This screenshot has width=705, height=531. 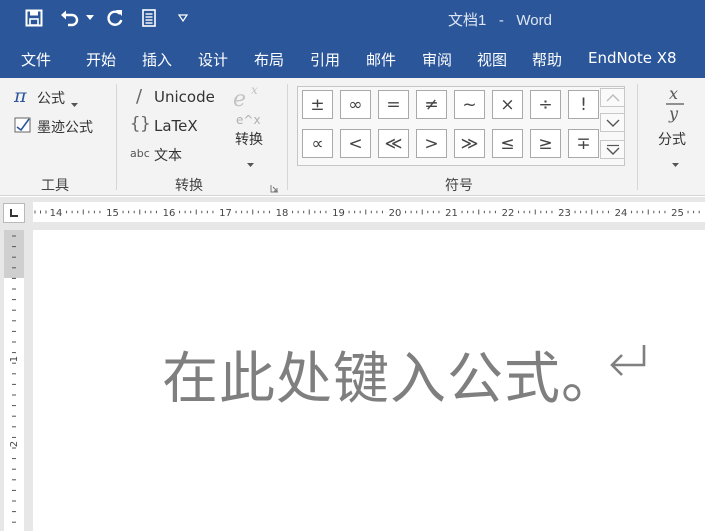 I want to click on tab-mailings: 邮件, so click(x=381, y=59).